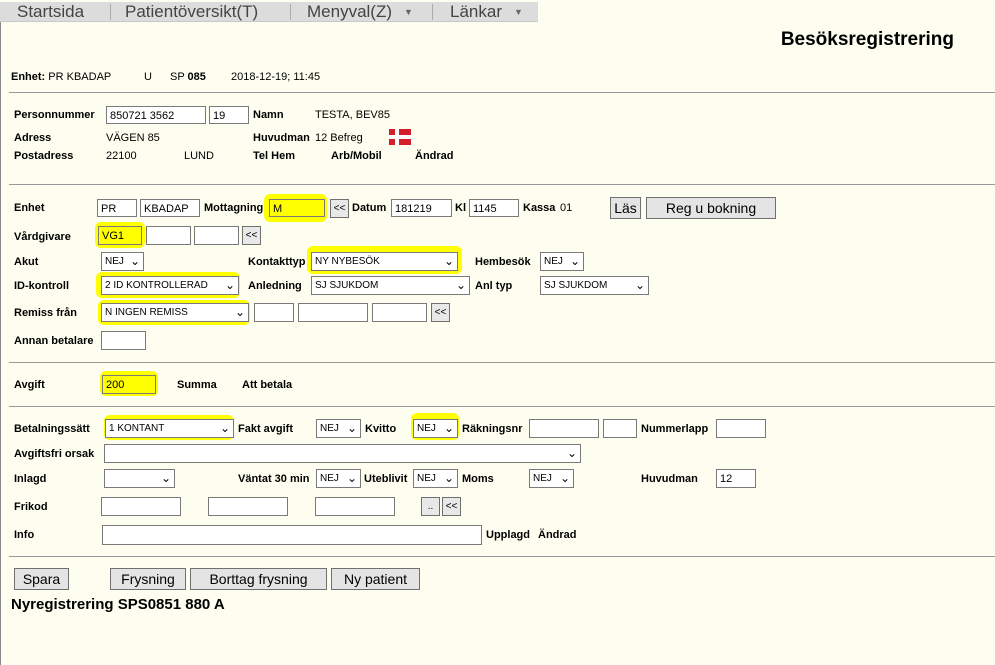 The height and width of the screenshot is (665, 995). I want to click on menu-menyval-label: Menyval(Z), so click(350, 11).